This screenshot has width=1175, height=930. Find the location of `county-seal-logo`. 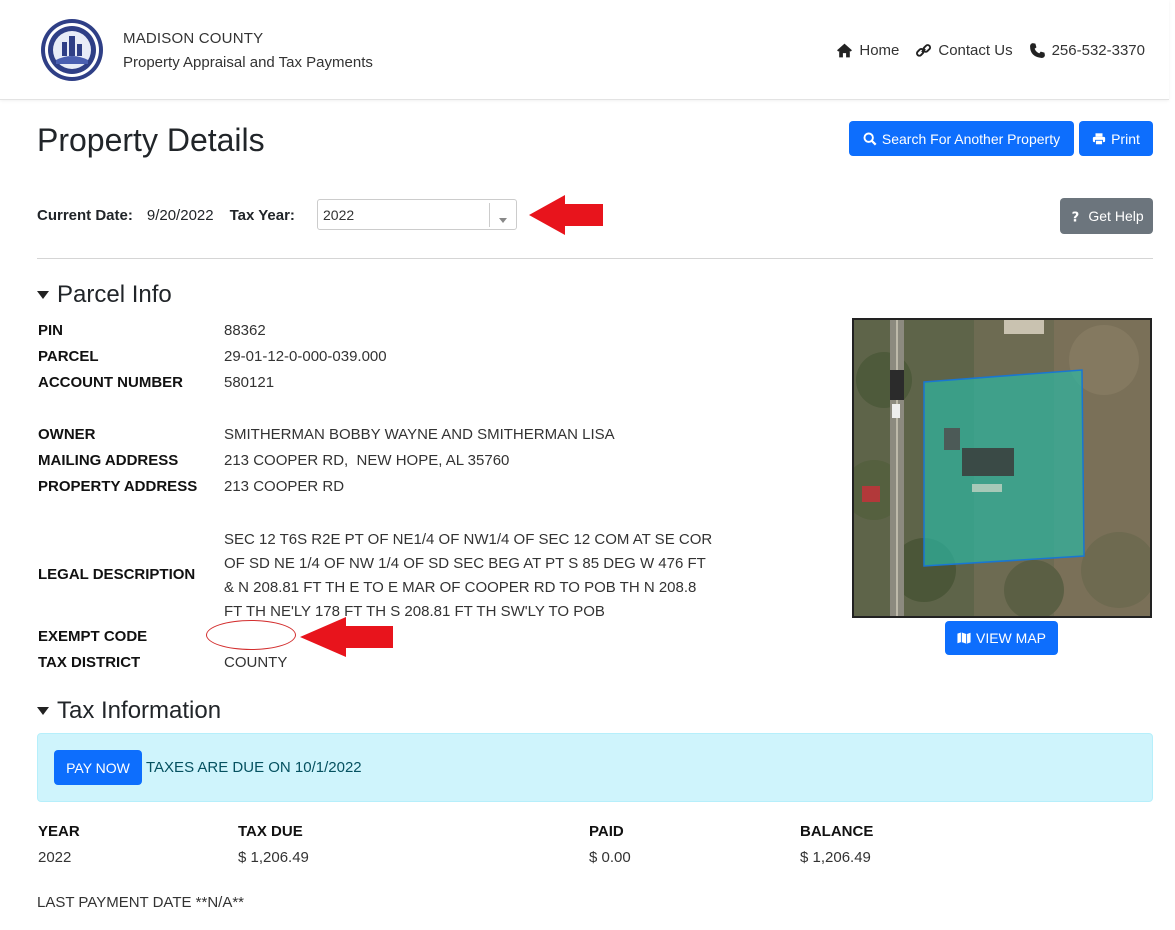

county-seal-logo is located at coordinates (72, 50).